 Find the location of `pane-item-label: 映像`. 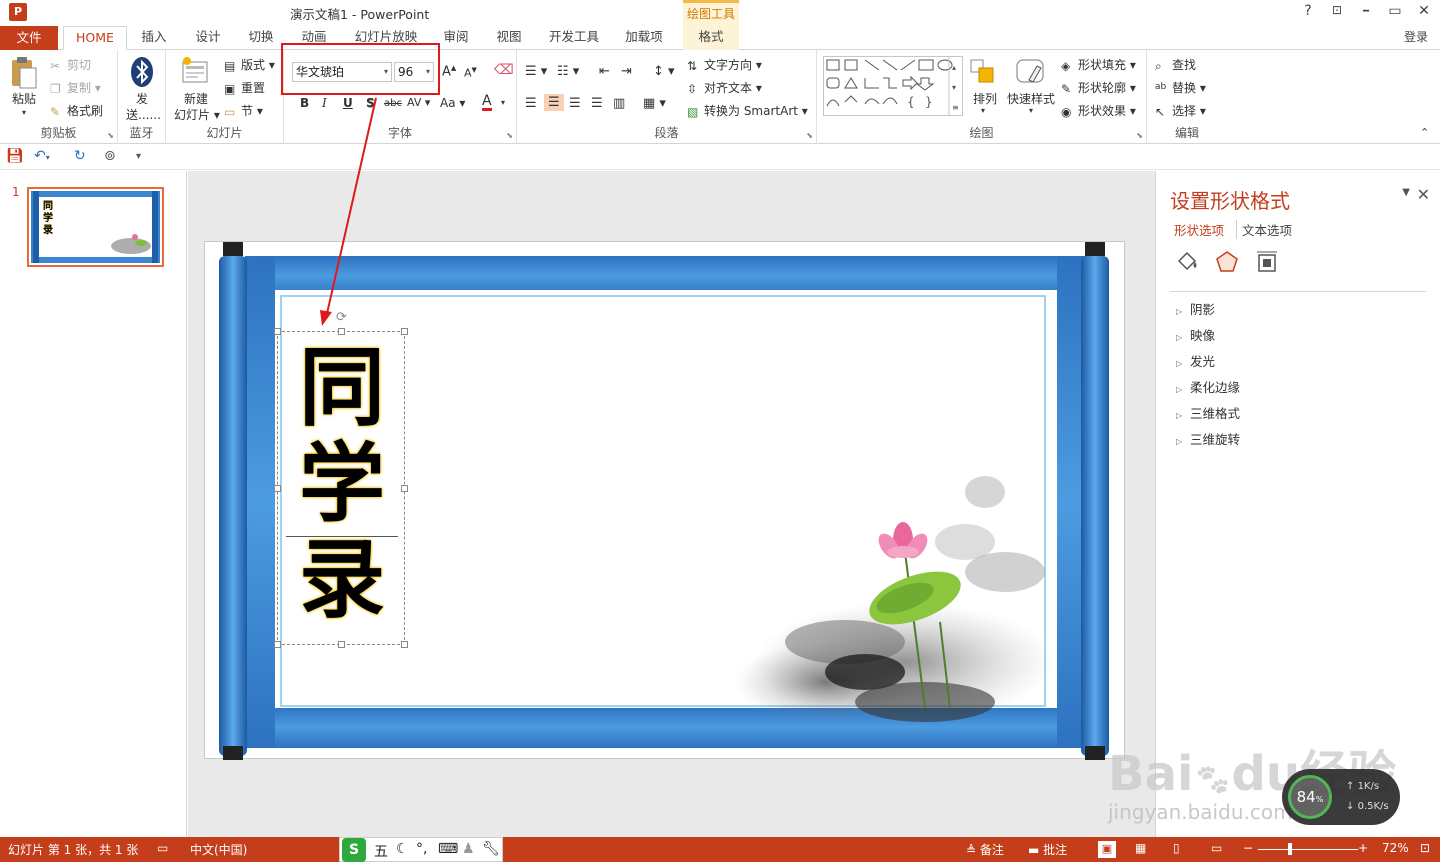

pane-item-label: 映像 is located at coordinates (1203, 335).